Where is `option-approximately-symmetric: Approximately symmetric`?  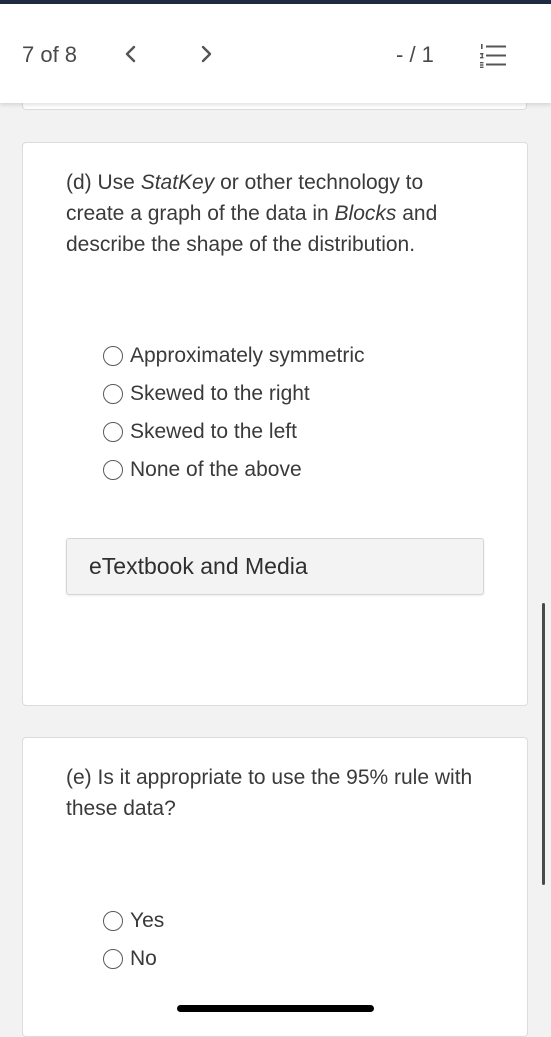
option-approximately-symmetric: Approximately symmetric is located at coordinates (234, 356).